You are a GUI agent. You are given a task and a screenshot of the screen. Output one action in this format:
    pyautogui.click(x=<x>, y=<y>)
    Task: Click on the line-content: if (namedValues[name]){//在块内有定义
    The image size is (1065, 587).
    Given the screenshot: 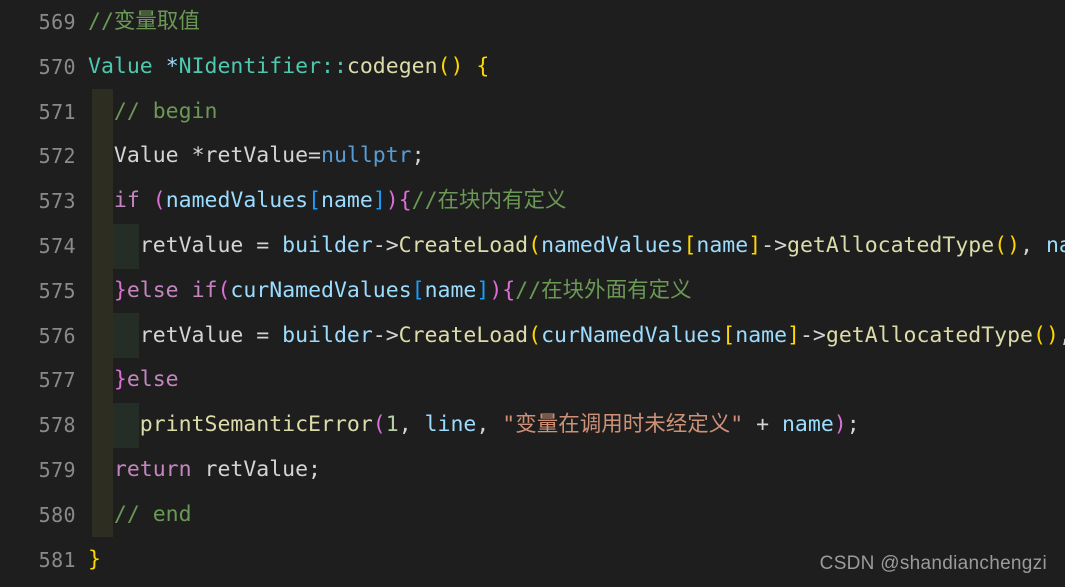 What is the action you would take?
    pyautogui.click(x=327, y=201)
    